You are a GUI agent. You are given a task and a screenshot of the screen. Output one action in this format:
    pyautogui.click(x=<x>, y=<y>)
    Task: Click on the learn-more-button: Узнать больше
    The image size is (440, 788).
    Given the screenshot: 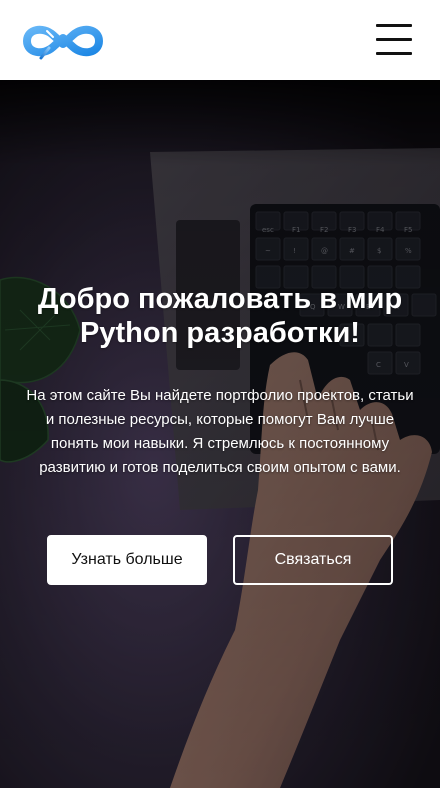 What is the action you would take?
    pyautogui.click(x=127, y=560)
    